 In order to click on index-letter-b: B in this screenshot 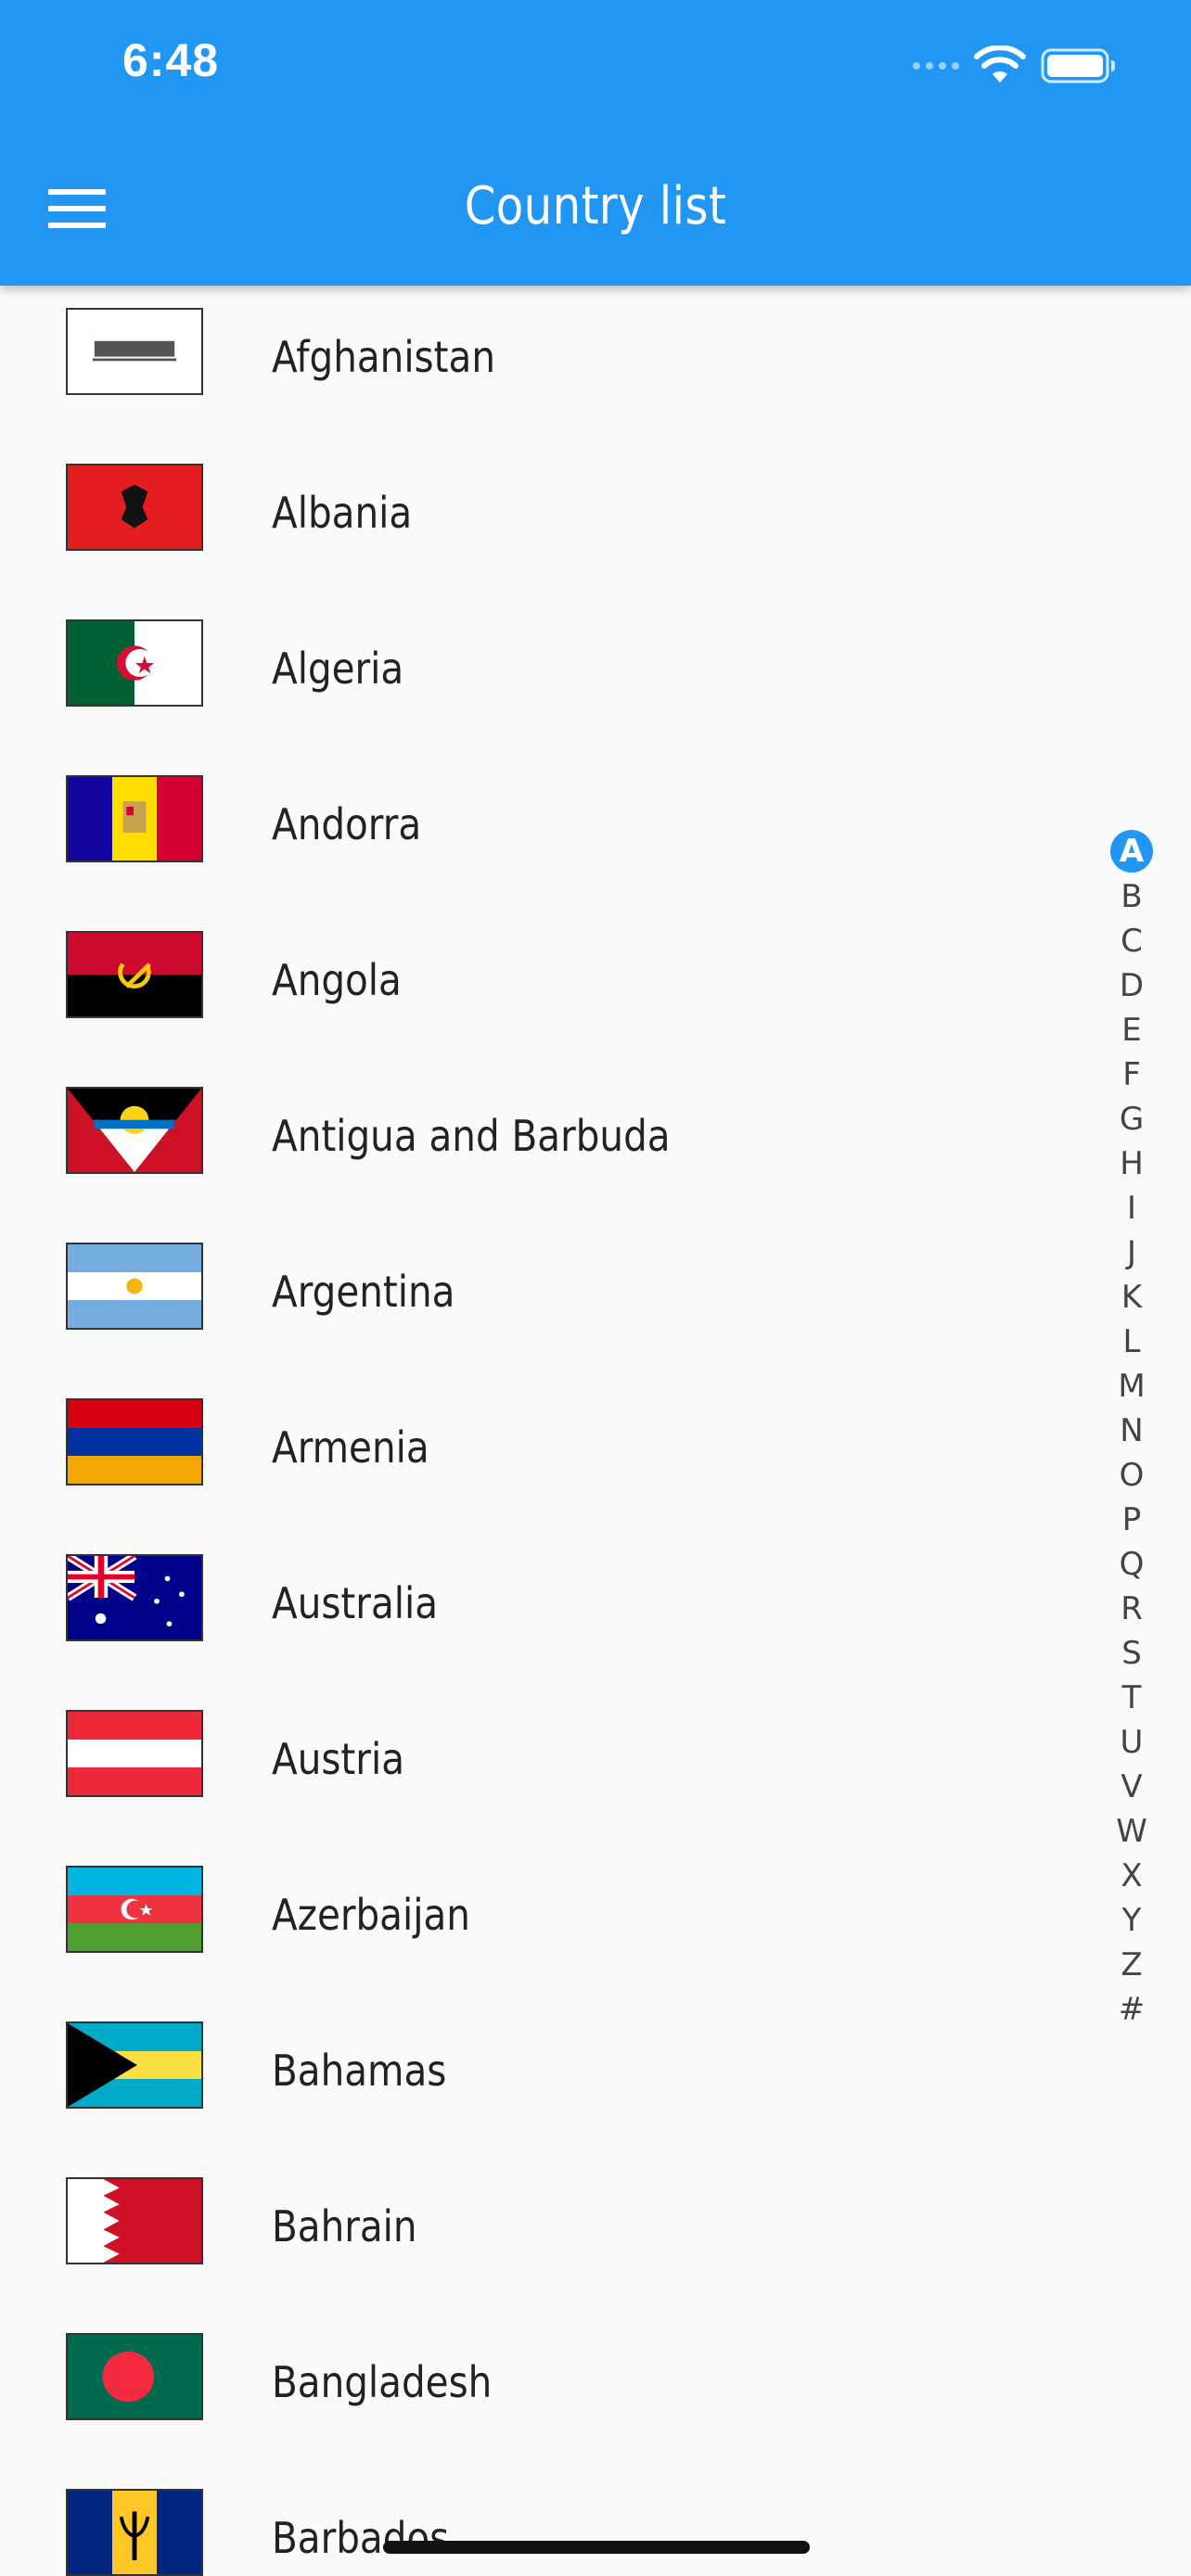, I will do `click(1131, 896)`.